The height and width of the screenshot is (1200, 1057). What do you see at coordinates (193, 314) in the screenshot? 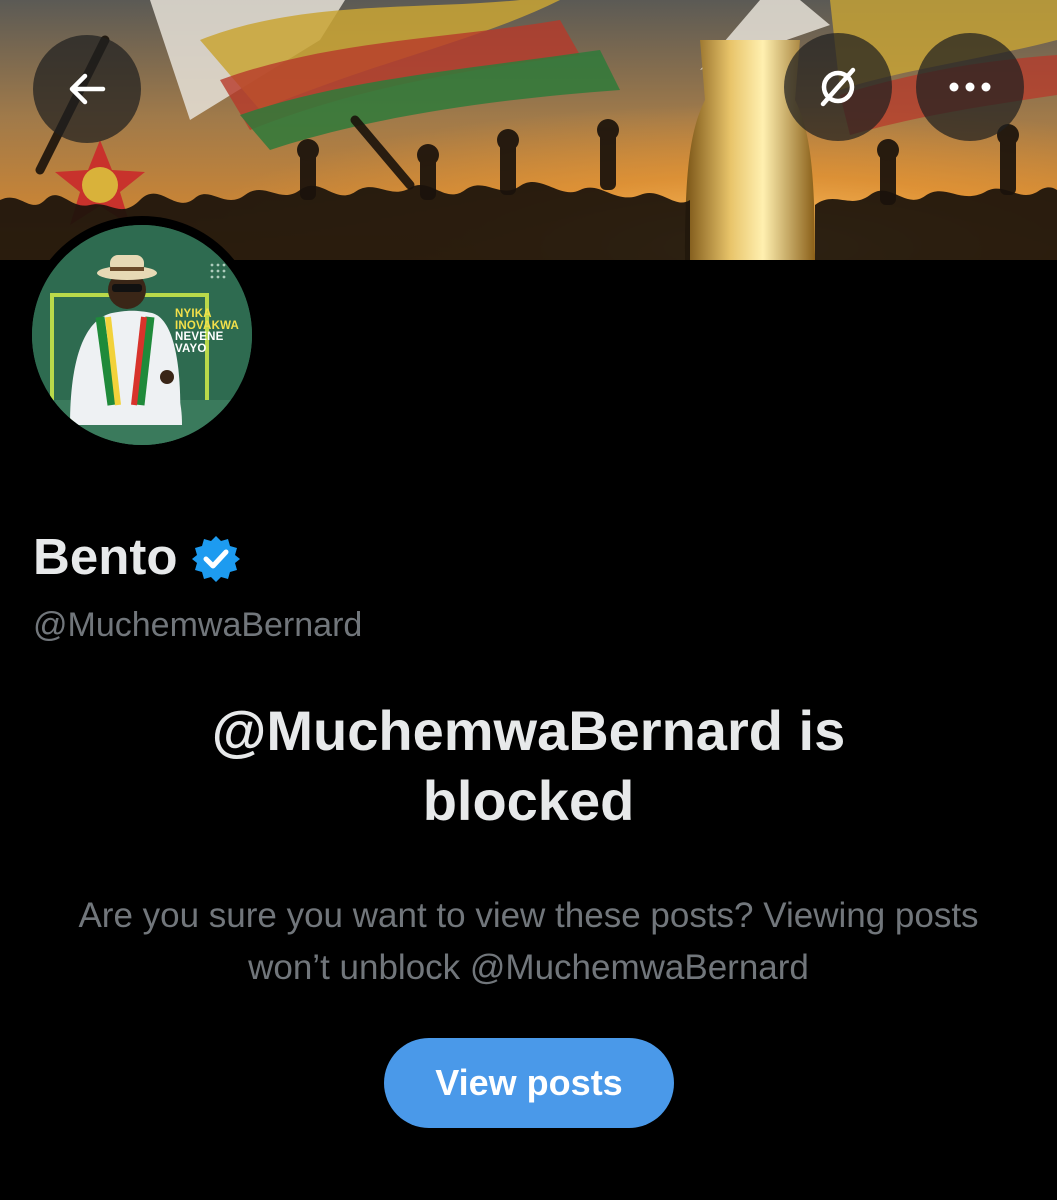
I see `poster-line: NYIKA` at bounding box center [193, 314].